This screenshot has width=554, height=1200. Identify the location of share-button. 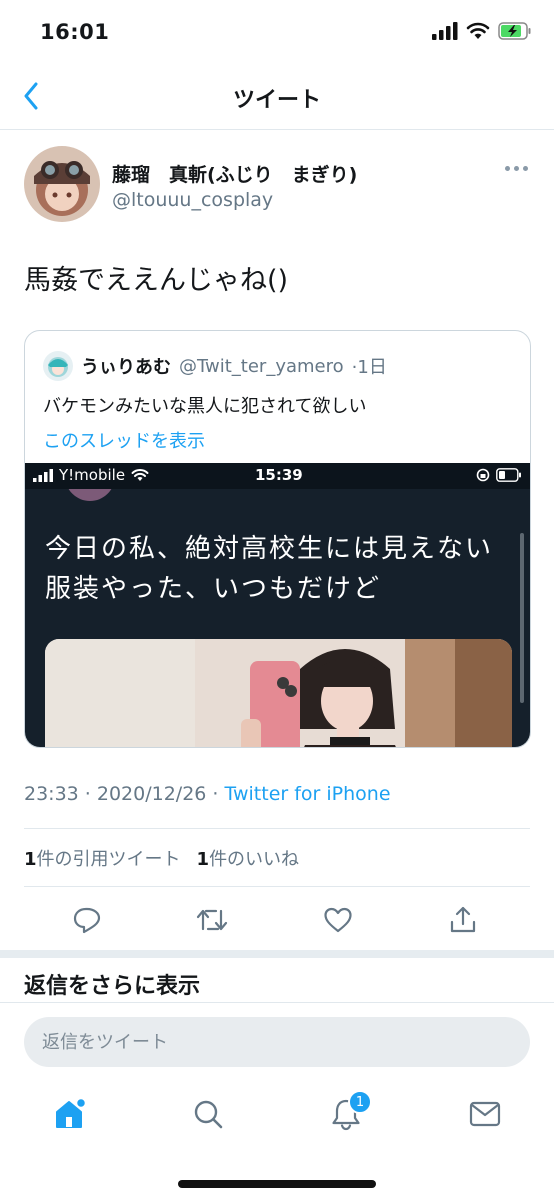
(463, 920).